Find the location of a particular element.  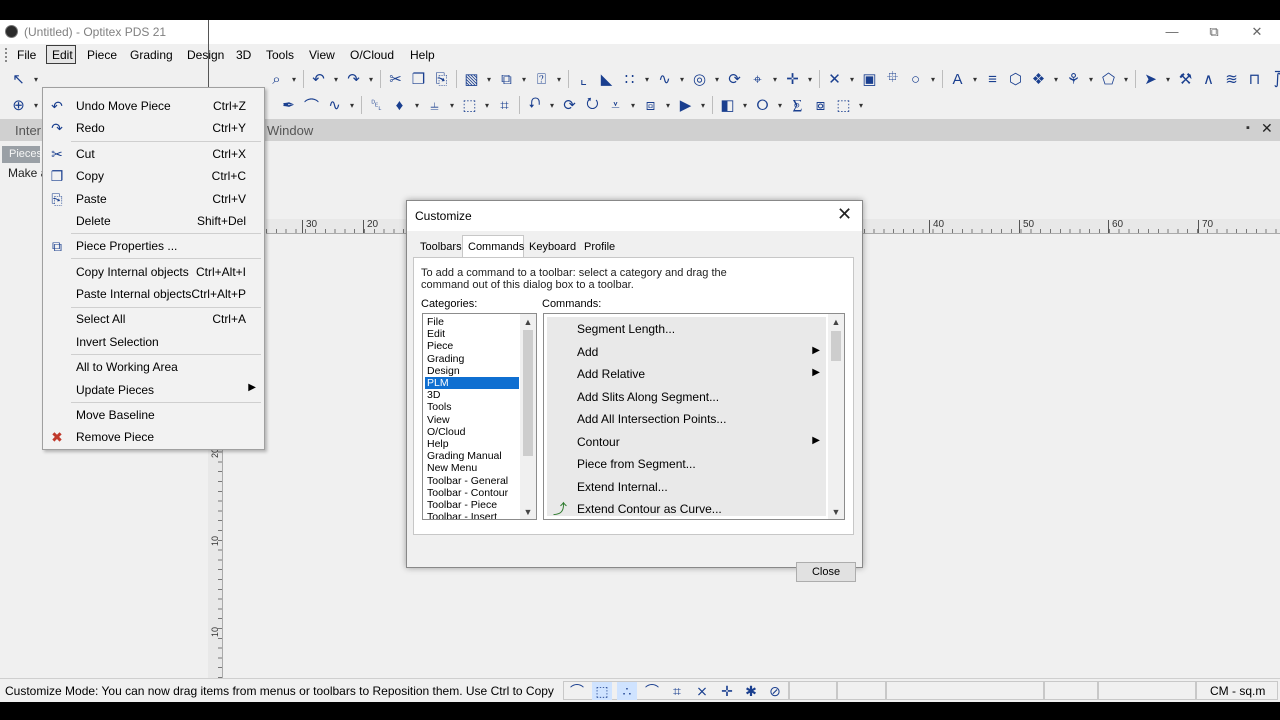

scissors-icon: ✂ is located at coordinates (395, 79).